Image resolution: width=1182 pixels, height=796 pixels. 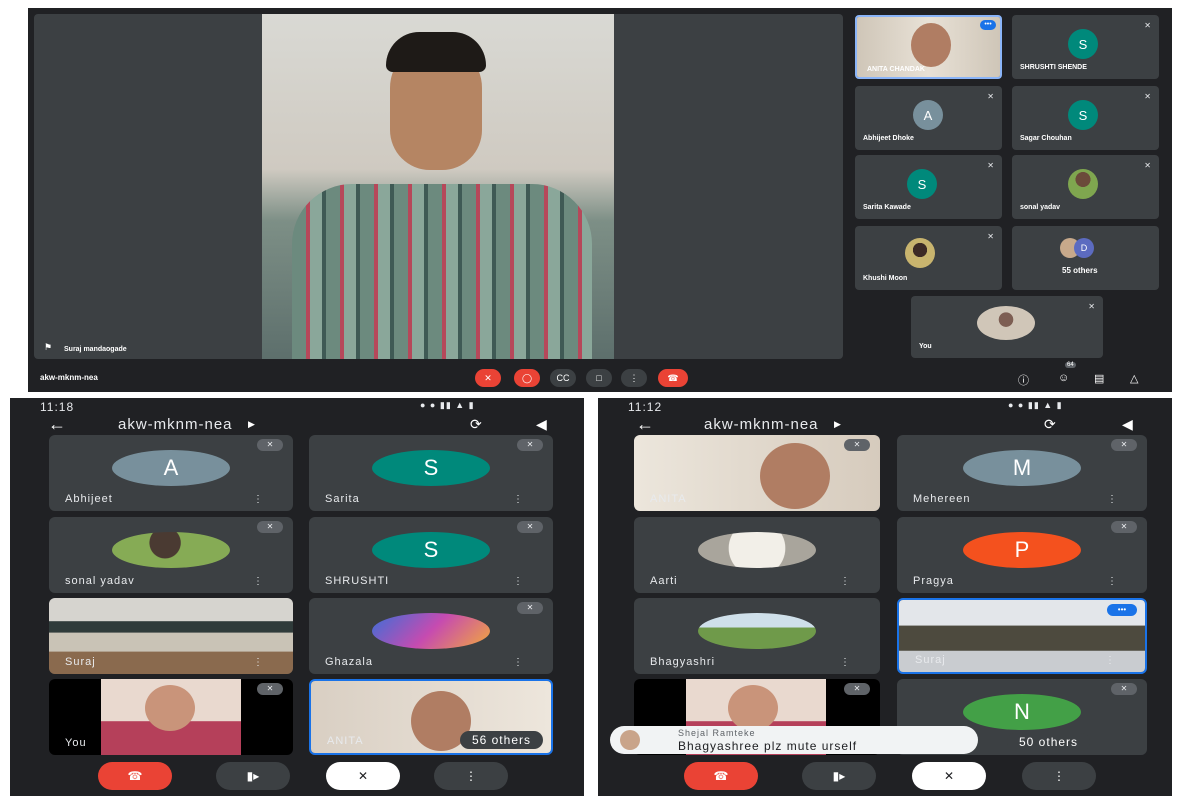 What do you see at coordinates (768, 746) in the screenshot?
I see `toast-message: Bhagyashree plz mute urself` at bounding box center [768, 746].